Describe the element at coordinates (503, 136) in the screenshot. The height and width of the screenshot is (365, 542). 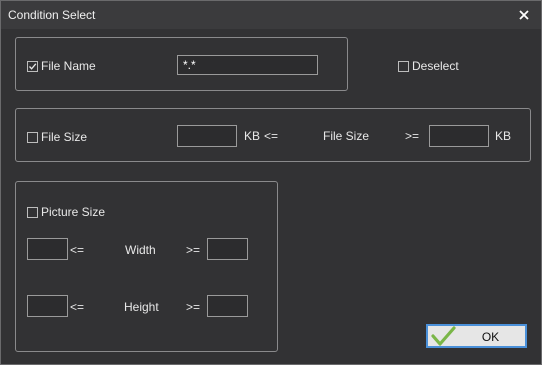
I see `file-size-unit-2: KB` at that location.